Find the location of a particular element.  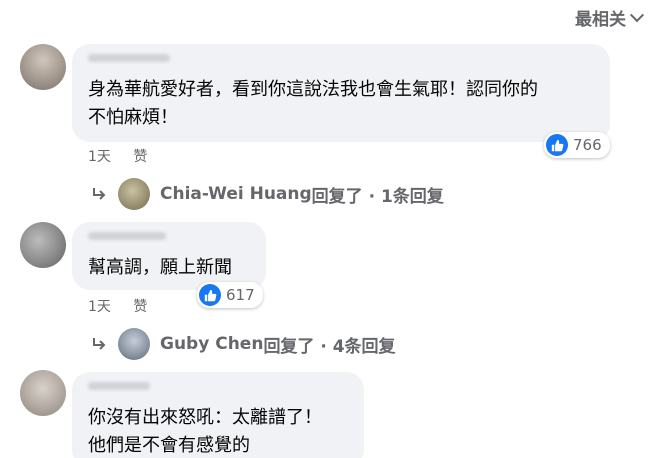

comment-bubble: 你沒有出來怒吼：太離譜了！ 他們是不會有感覺的 is located at coordinates (218, 415).